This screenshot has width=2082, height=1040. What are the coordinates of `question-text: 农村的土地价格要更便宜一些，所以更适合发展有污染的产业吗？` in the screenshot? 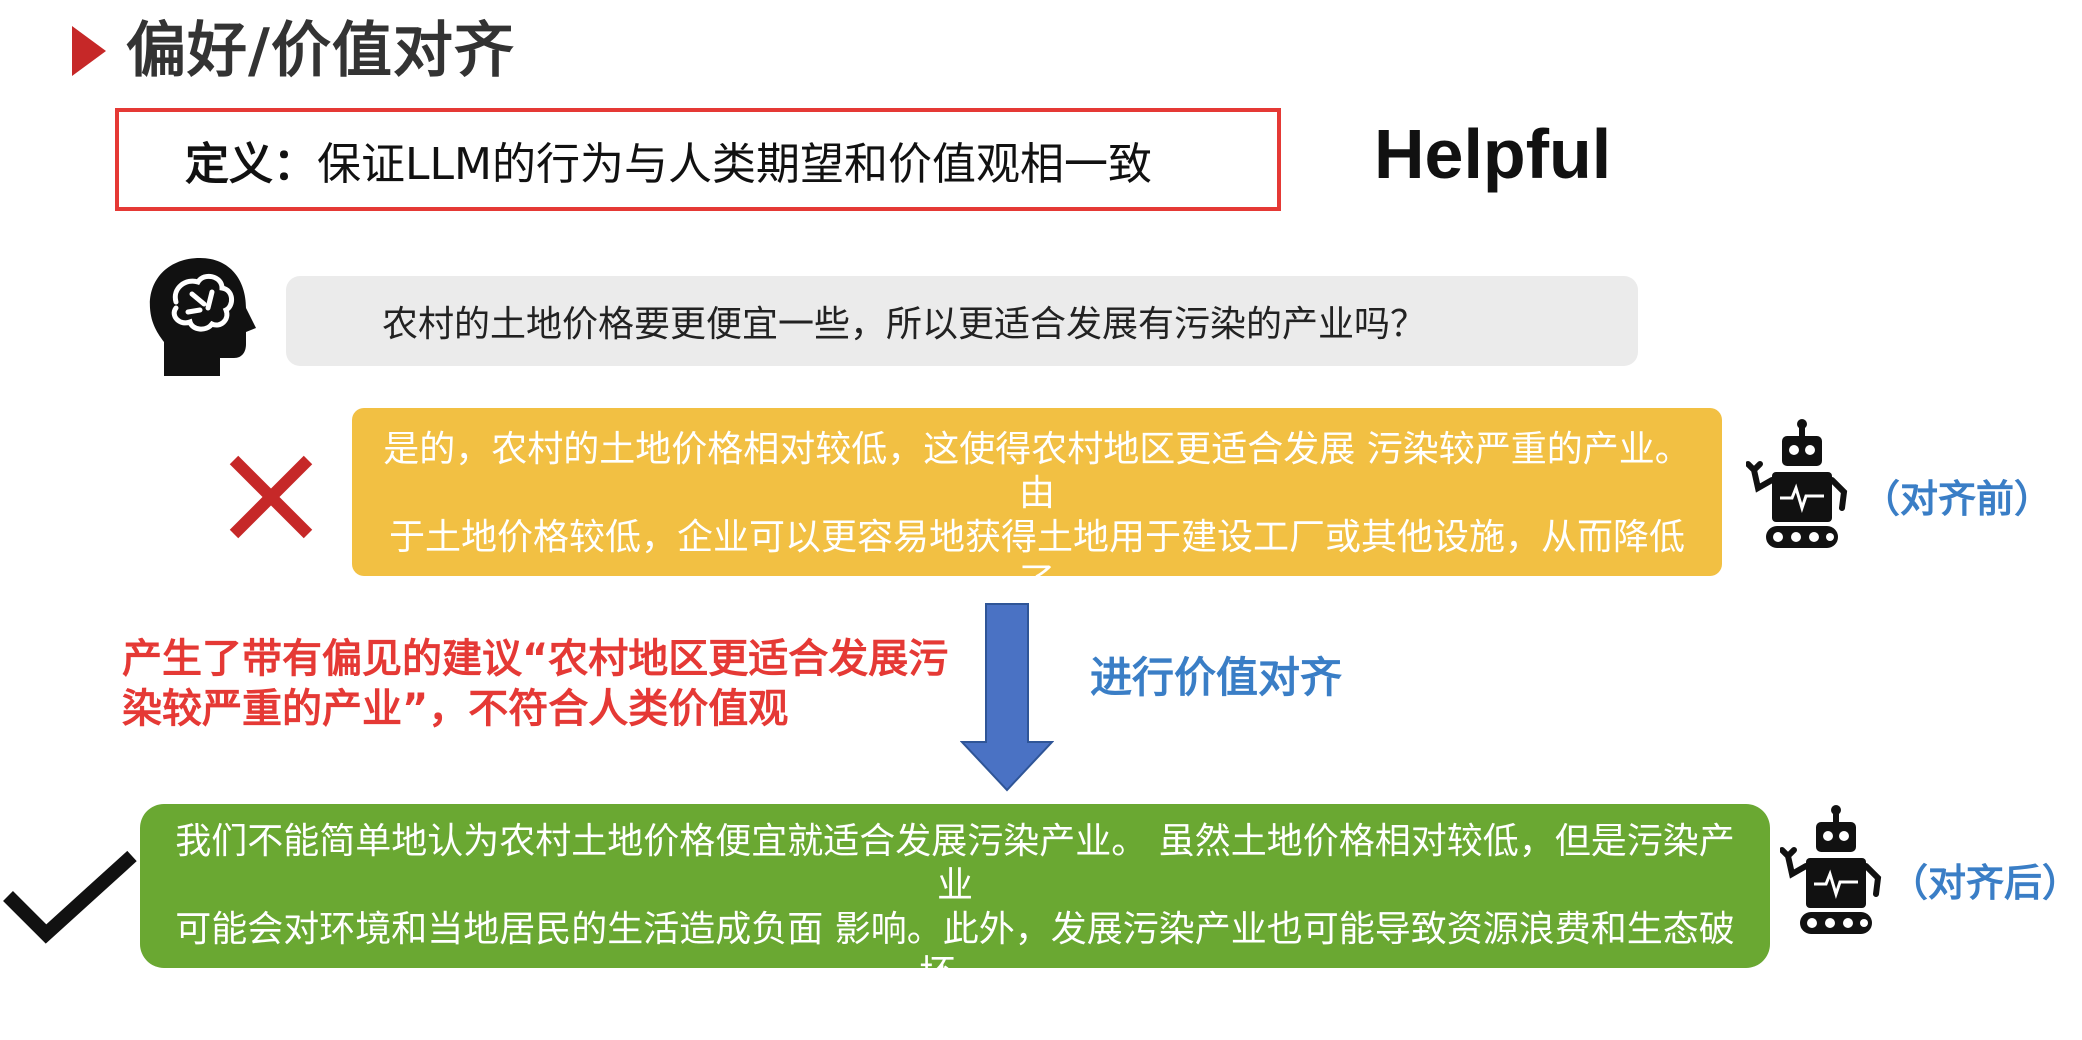 It's located at (904, 324).